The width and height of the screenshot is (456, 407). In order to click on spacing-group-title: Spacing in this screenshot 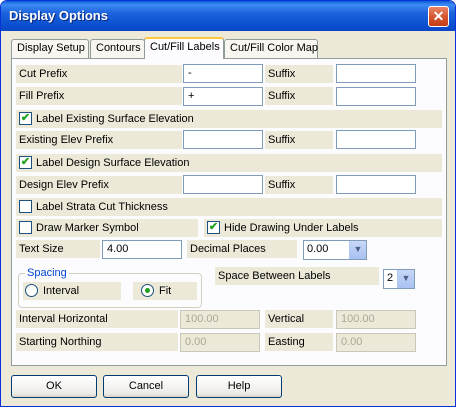, I will do `click(47, 273)`.